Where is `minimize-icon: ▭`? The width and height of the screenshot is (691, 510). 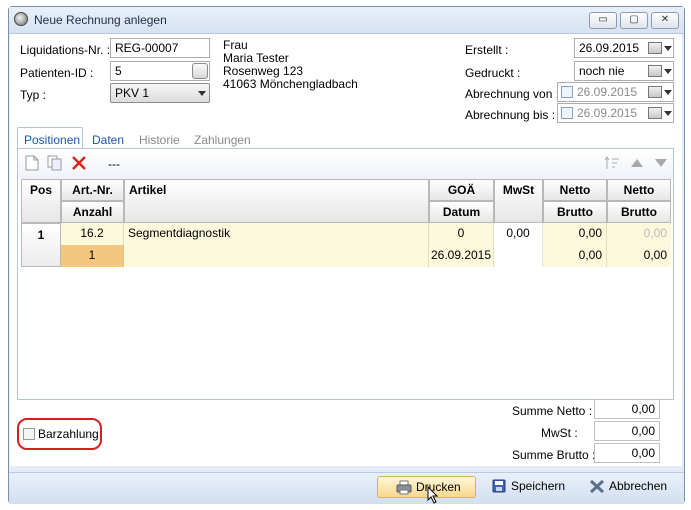 minimize-icon: ▭ is located at coordinates (603, 19).